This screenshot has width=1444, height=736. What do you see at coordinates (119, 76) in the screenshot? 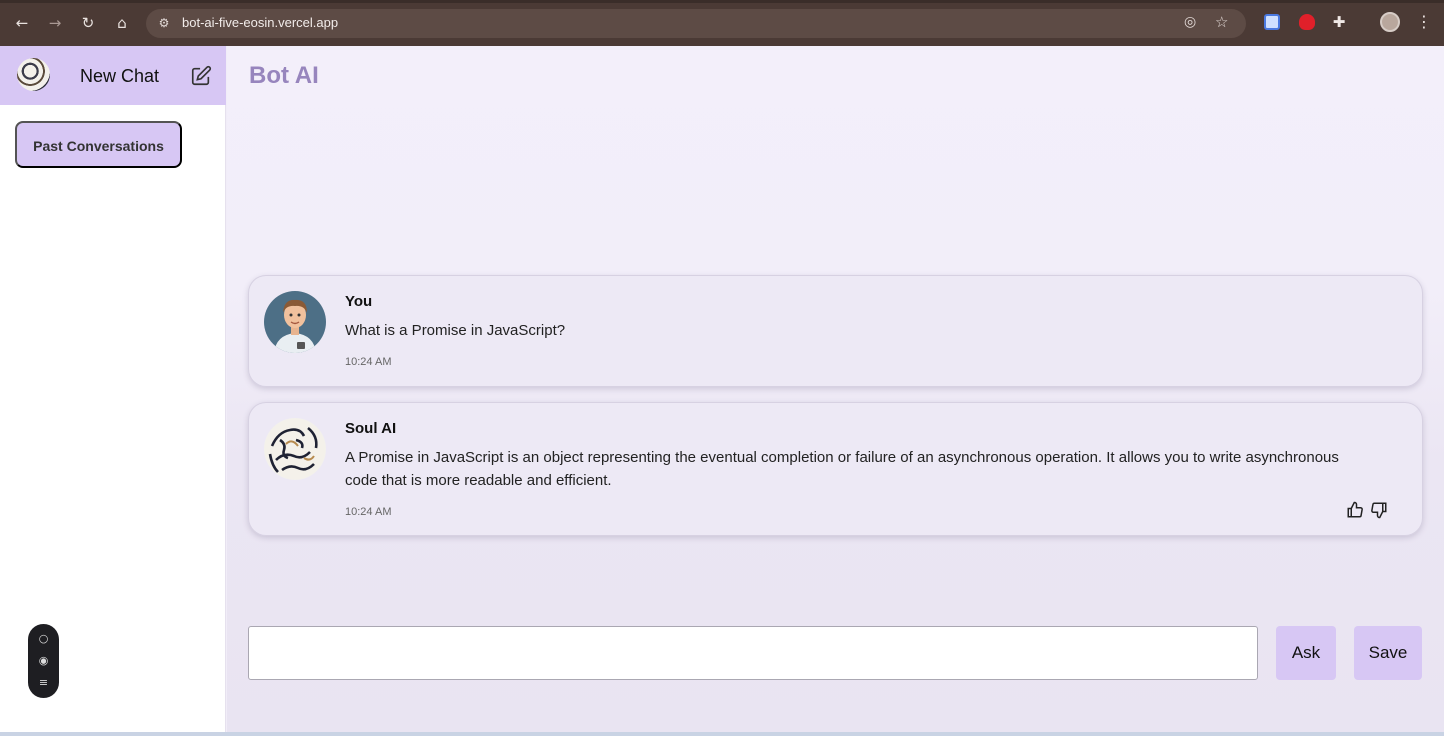
I see `new-chat-label: New Chat` at bounding box center [119, 76].